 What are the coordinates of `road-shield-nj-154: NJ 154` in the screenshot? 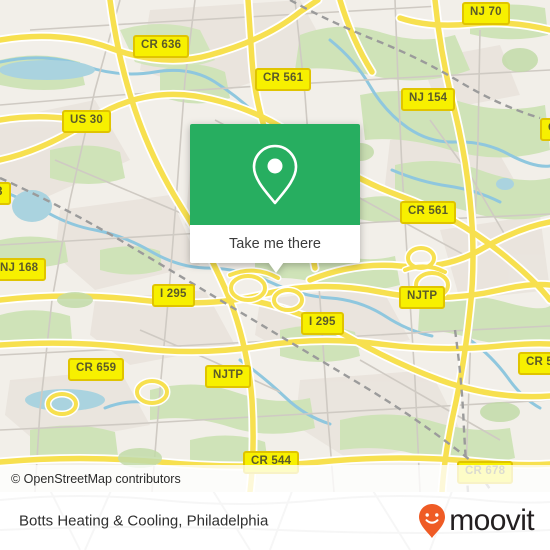 It's located at (428, 99).